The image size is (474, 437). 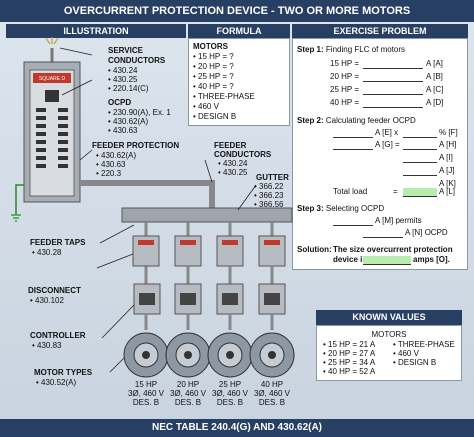 What do you see at coordinates (47, 300) in the screenshot?
I see `disconnect-ref: • 430.102` at bounding box center [47, 300].